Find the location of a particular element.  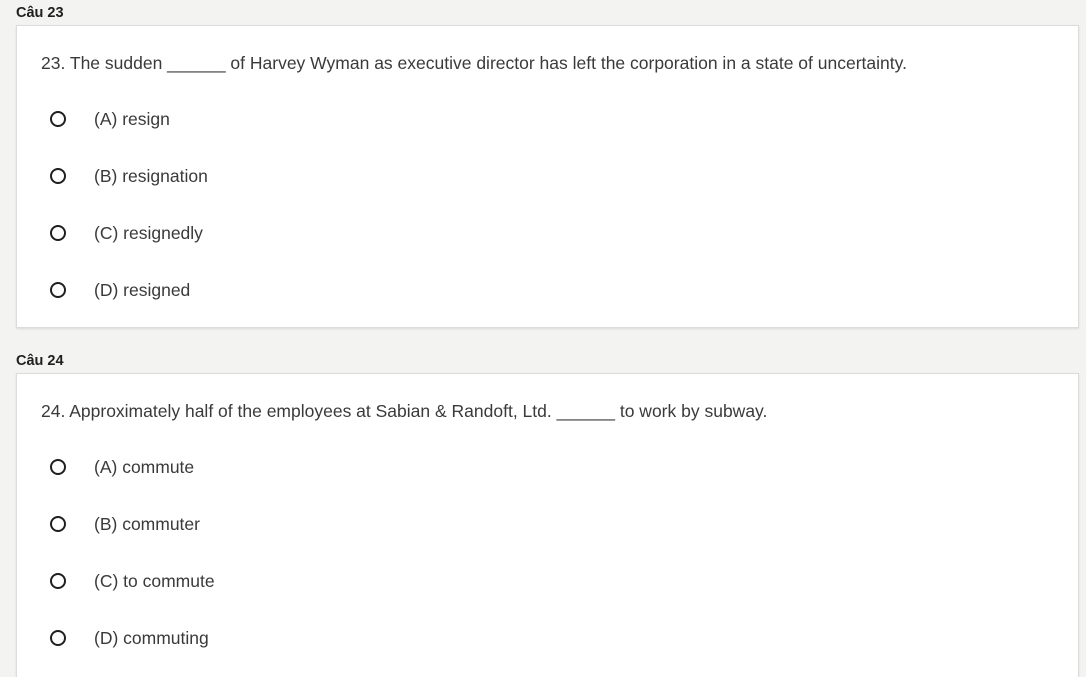

question-23-label: Câu 23 is located at coordinates (40, 13).